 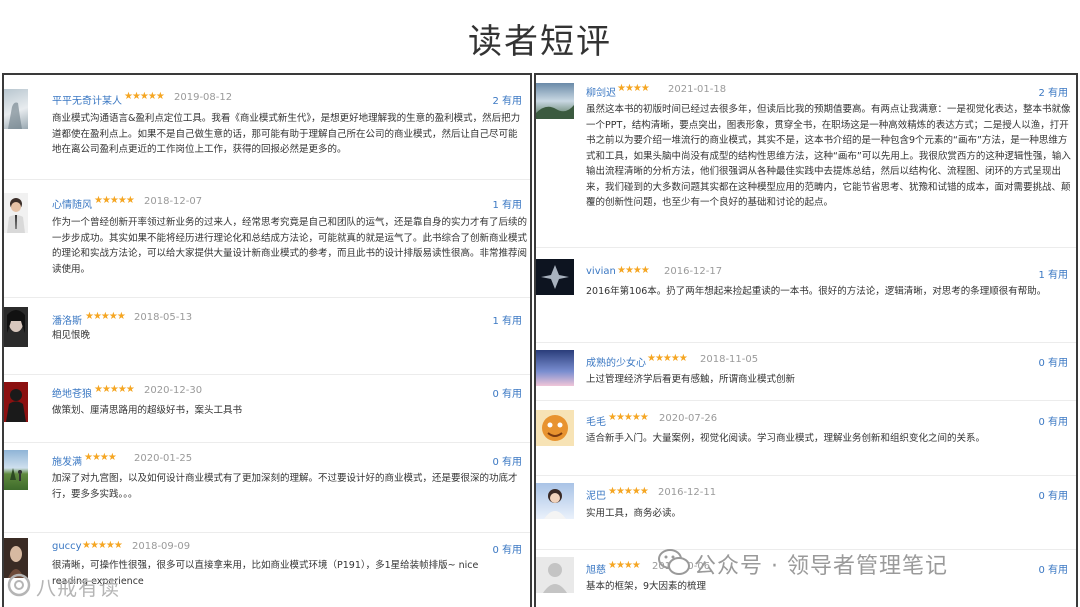 What do you see at coordinates (646, 586) in the screenshot?
I see `review-text: 基本的框架，9大因素的梳理` at bounding box center [646, 586].